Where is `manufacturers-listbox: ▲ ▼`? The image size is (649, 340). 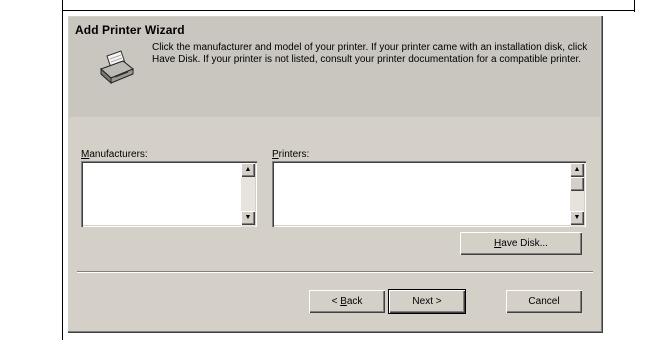
manufacturers-listbox: ▲ ▼ is located at coordinates (169, 194).